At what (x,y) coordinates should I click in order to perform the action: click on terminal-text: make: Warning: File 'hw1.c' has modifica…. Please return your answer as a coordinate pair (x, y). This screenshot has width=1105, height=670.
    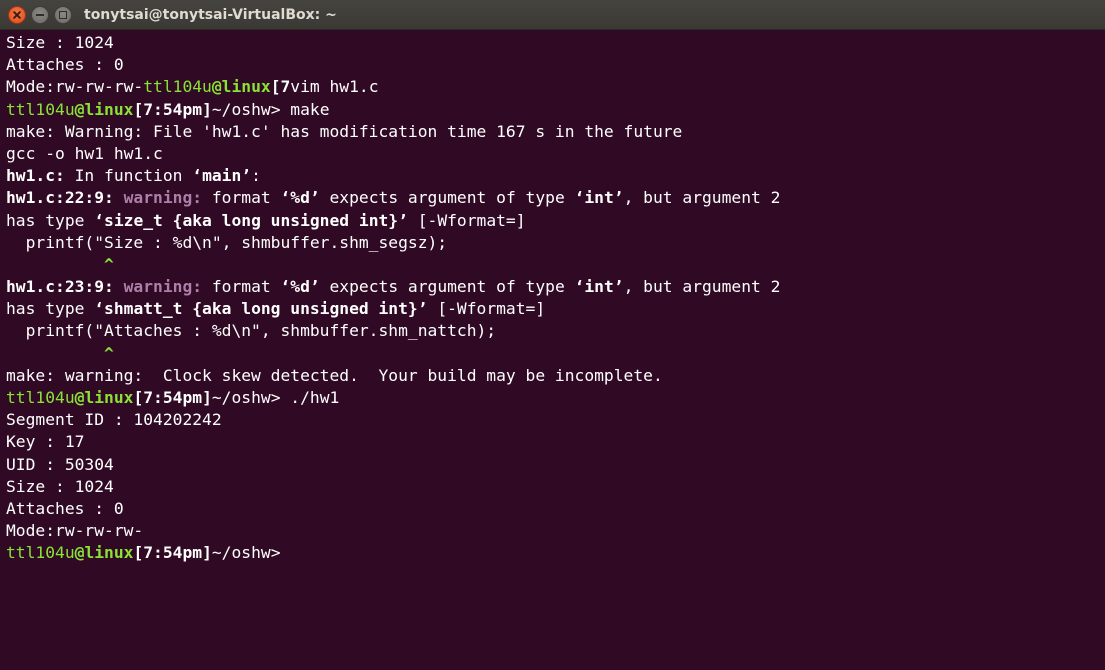
    Looking at the image, I should click on (344, 131).